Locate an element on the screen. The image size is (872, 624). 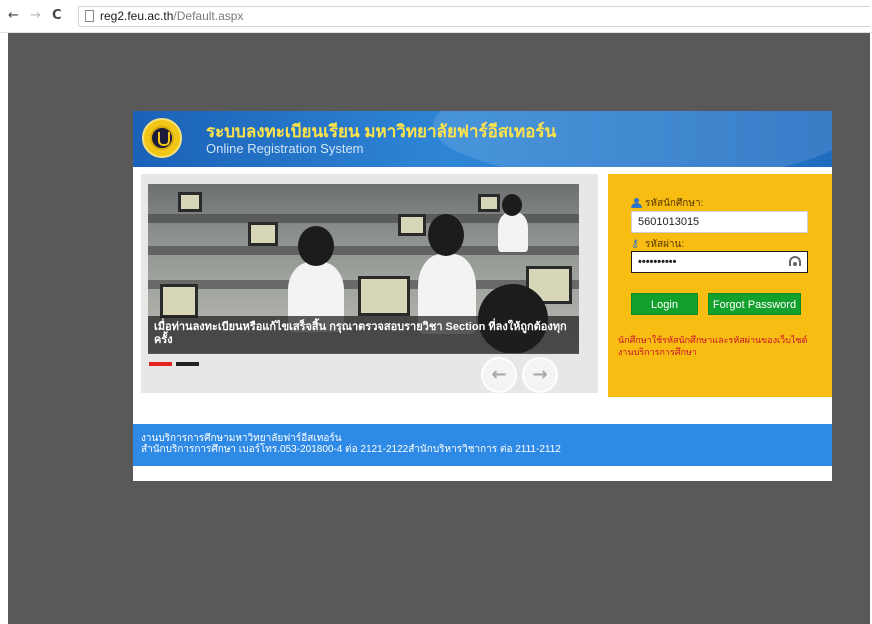
page-icon is located at coordinates (89, 16).